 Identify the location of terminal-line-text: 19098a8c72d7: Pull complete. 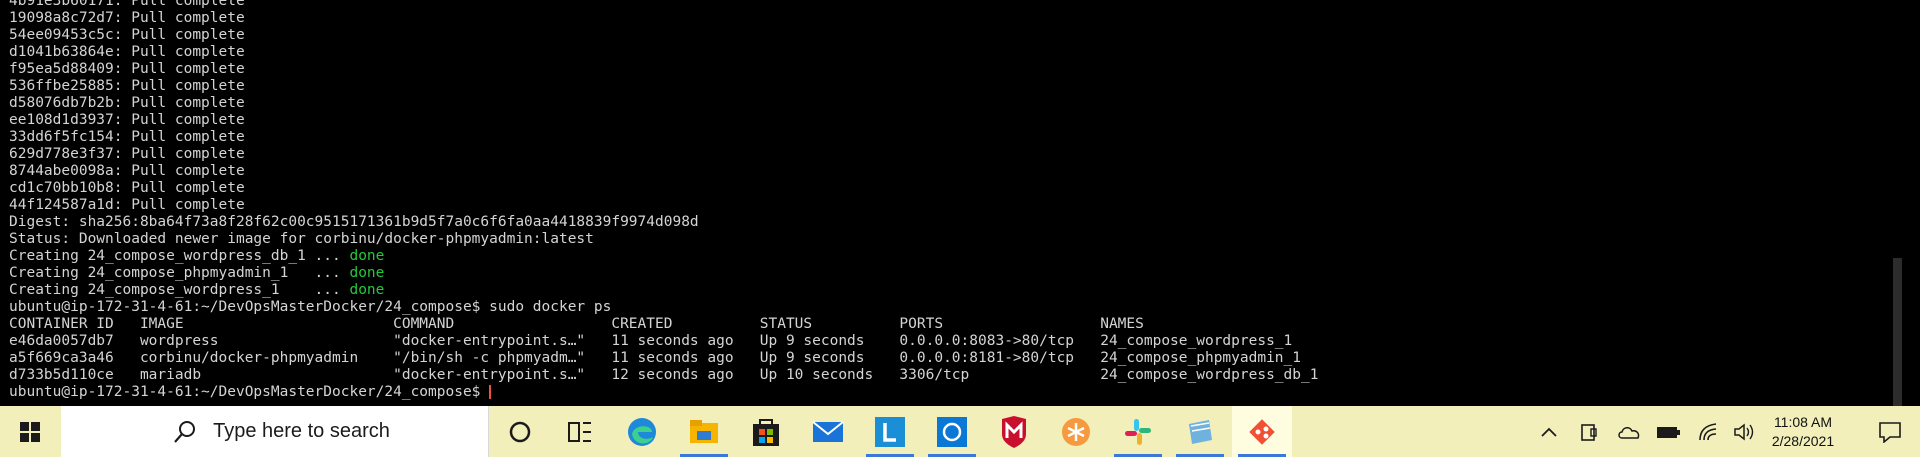
(127, 18).